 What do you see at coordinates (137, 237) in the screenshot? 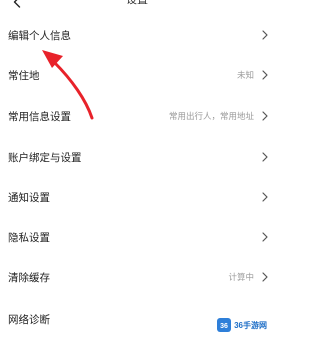
I see `settings-row-privacy: 隐私设置` at bounding box center [137, 237].